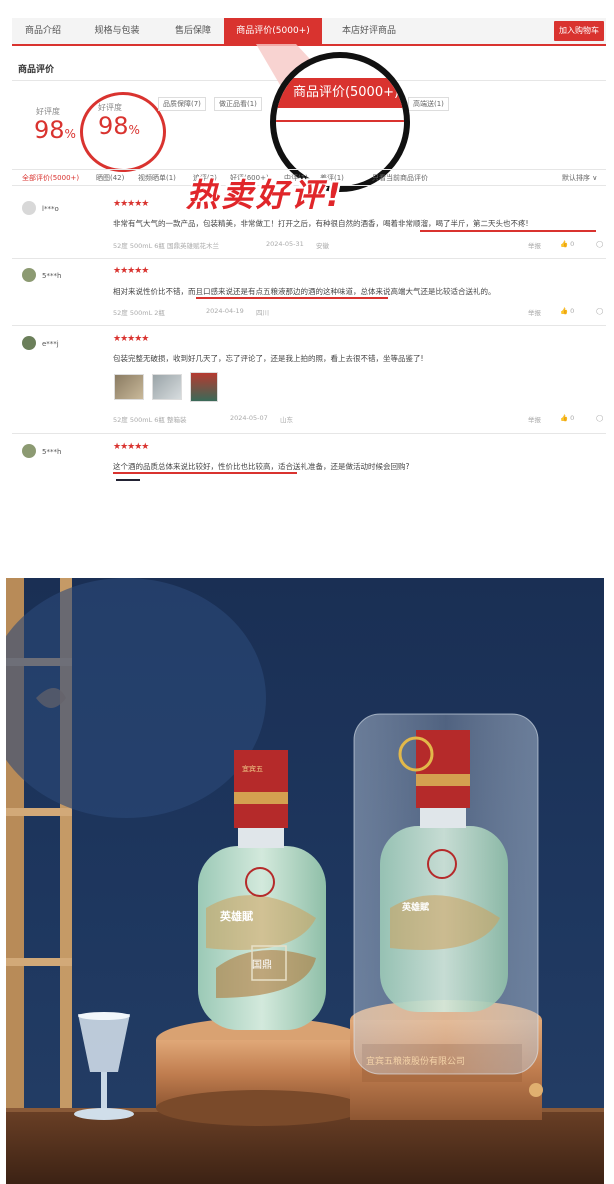 This screenshot has width=614, height=1184. I want to click on review-meta: 52度 500mL 6瓶 国鼎英雄赋花木兰, so click(166, 246).